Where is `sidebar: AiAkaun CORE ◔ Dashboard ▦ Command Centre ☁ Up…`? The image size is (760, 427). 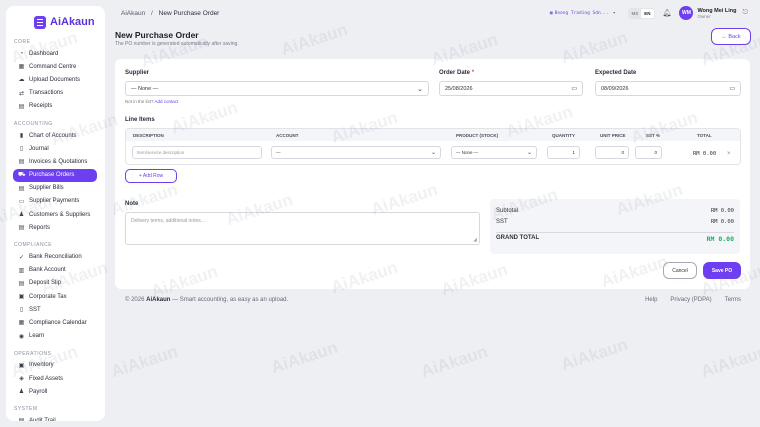 sidebar: AiAkaun CORE ◔ Dashboard ▦ Command Centre ☁ Up… is located at coordinates (55, 213).